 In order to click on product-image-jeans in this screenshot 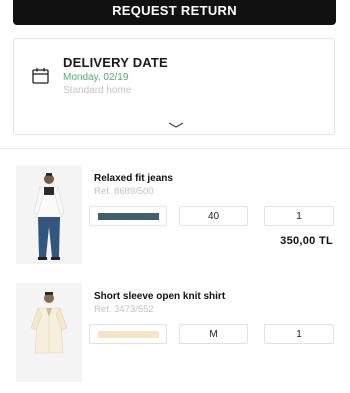, I will do `click(49, 214)`.